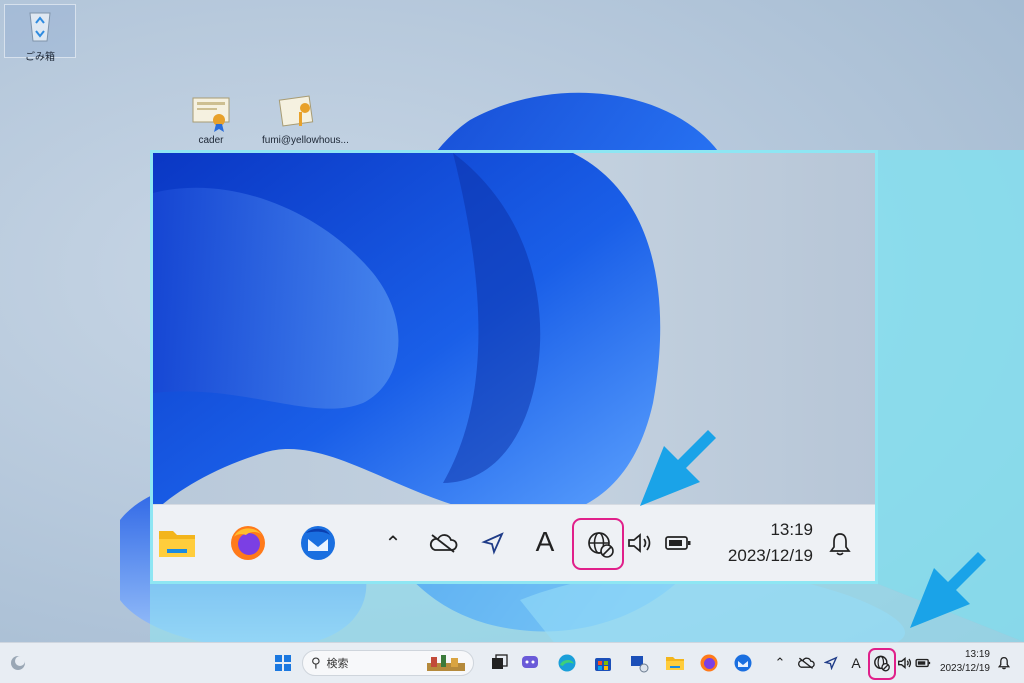 This screenshot has height=683, width=1024. Describe the element at coordinates (780, 663) in the screenshot. I see `tray-overflow-chevron-icon-small: ⌃` at that location.